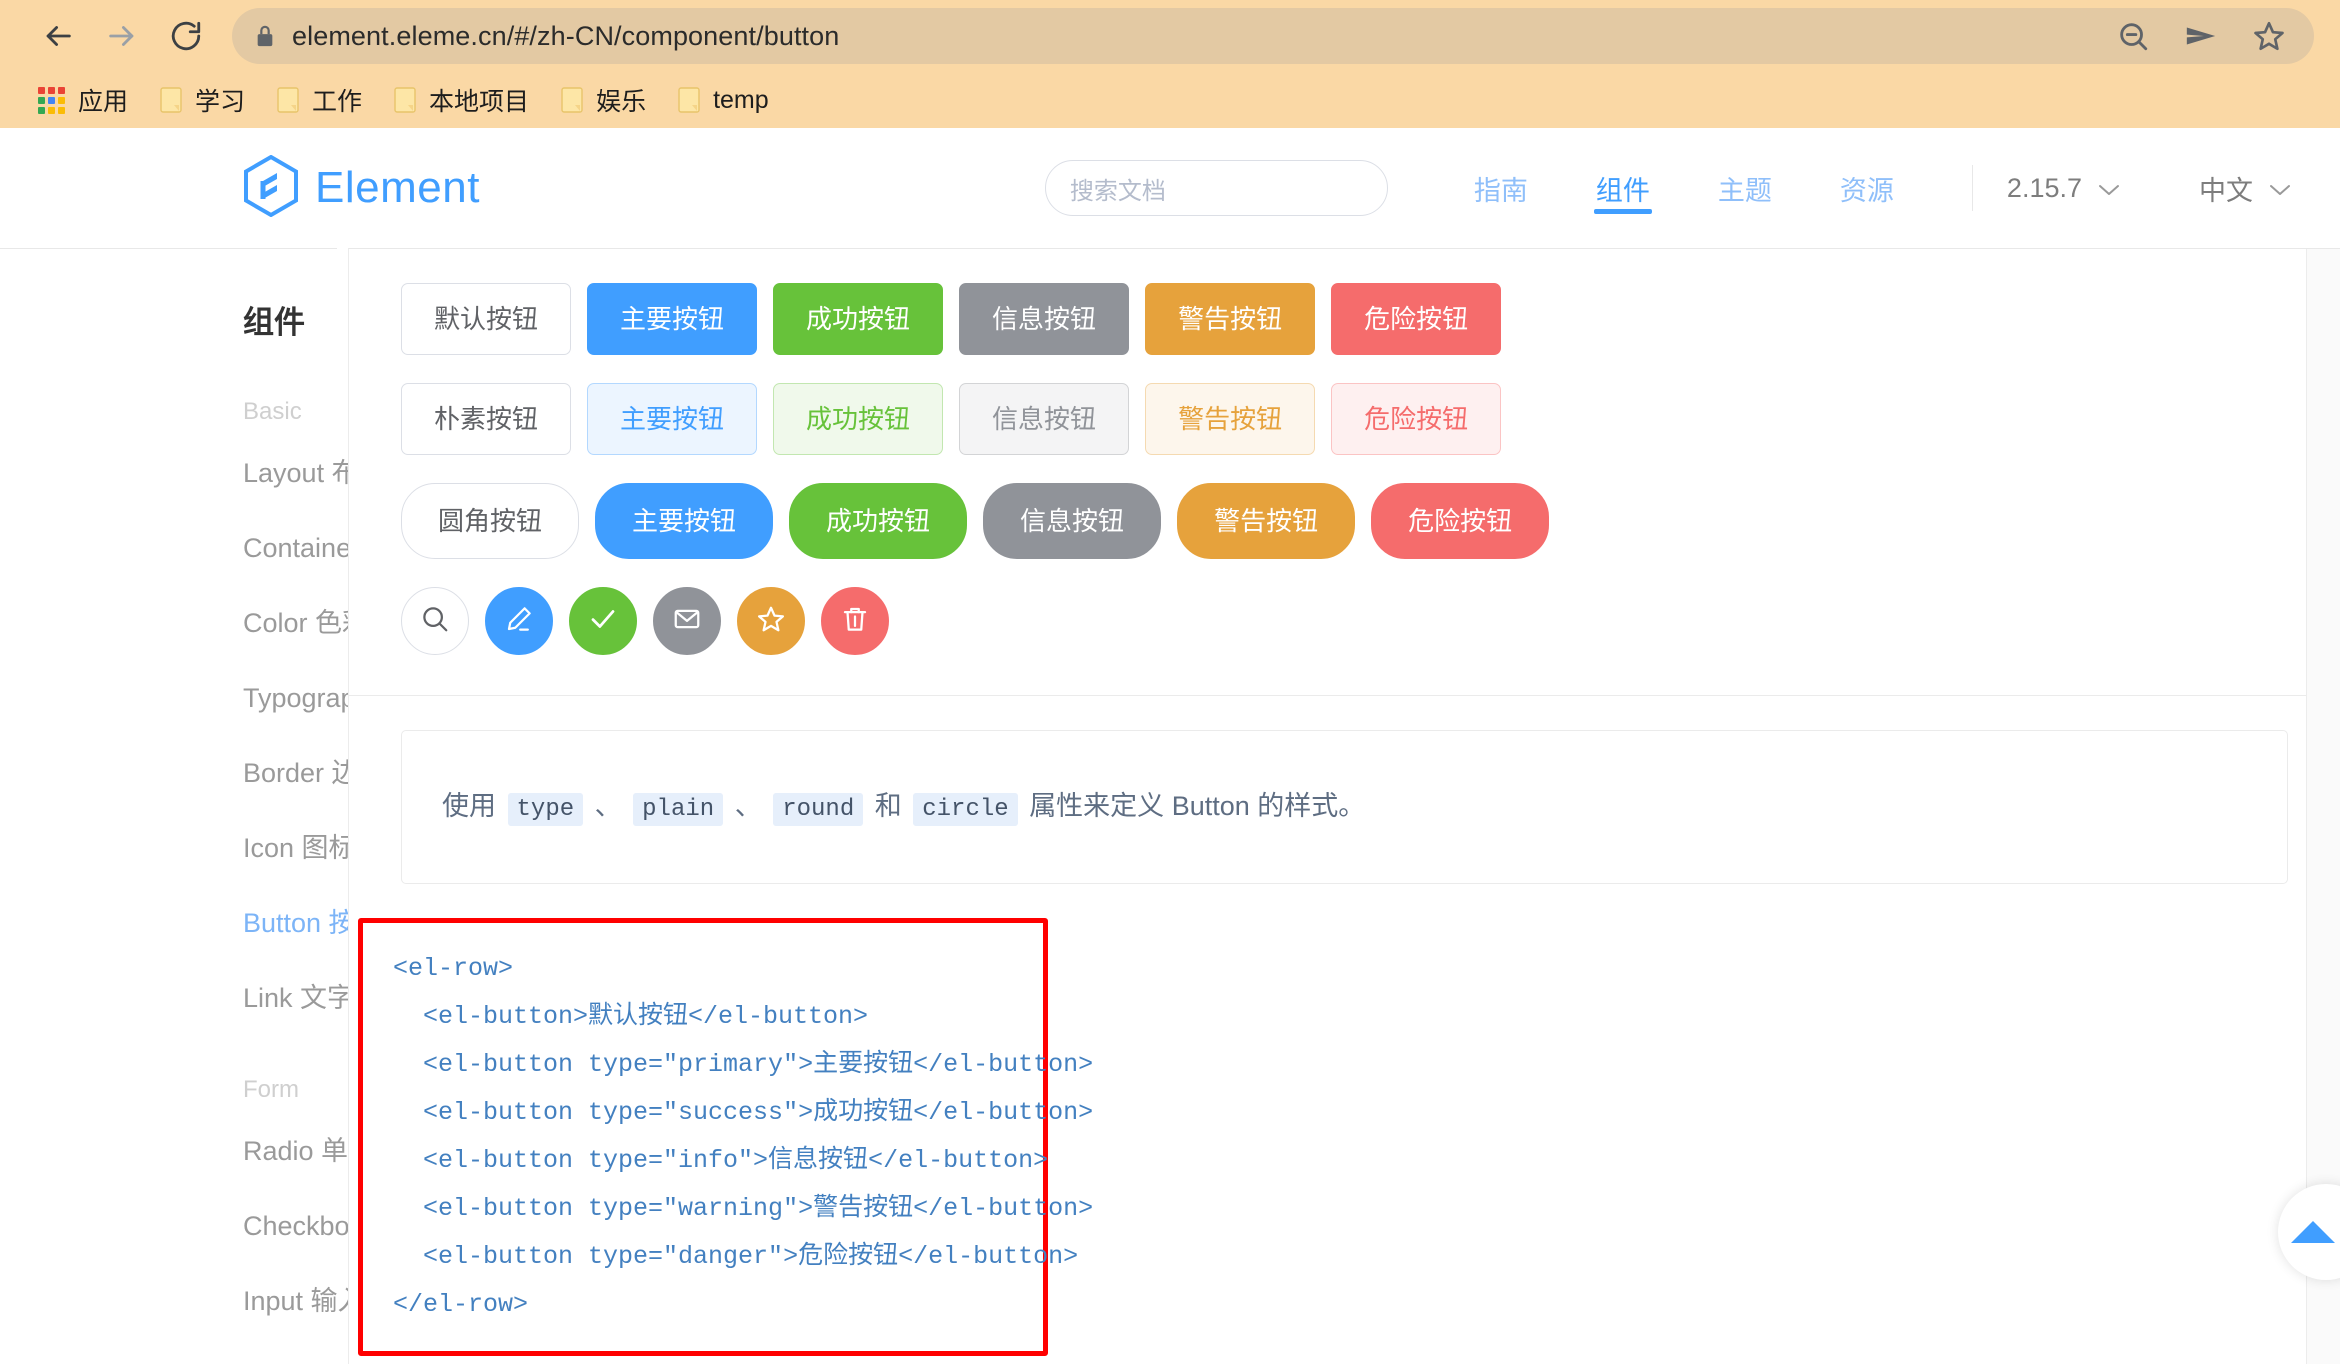 The width and height of the screenshot is (2340, 1364). Describe the element at coordinates (314, 797) in the screenshot. I see `sidebar-item-border: Border 边框` at that location.